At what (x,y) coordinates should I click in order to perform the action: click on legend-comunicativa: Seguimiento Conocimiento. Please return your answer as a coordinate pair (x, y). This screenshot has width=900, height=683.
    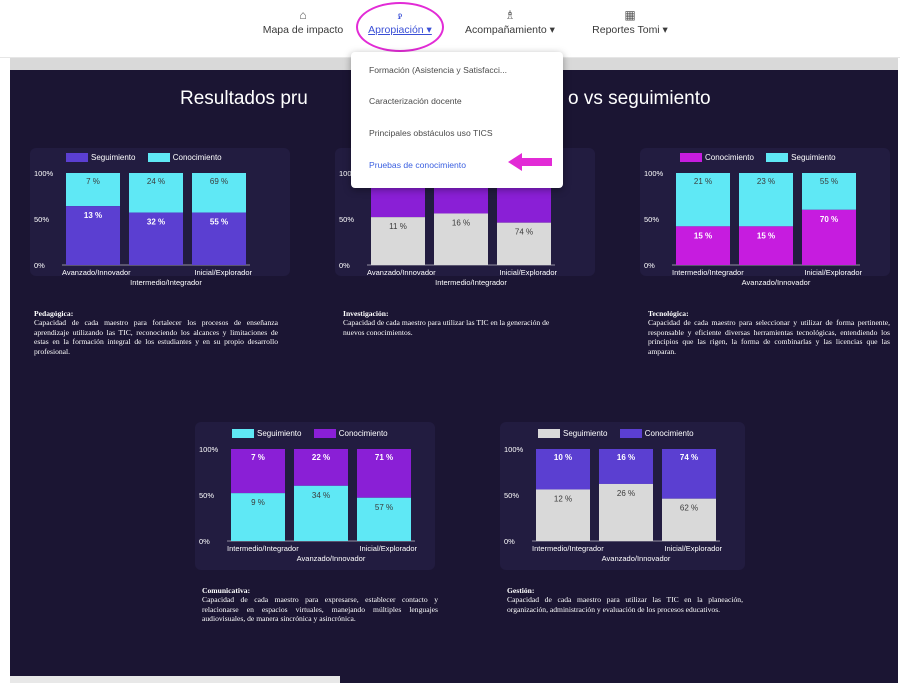
    Looking at the image, I should click on (315, 434).